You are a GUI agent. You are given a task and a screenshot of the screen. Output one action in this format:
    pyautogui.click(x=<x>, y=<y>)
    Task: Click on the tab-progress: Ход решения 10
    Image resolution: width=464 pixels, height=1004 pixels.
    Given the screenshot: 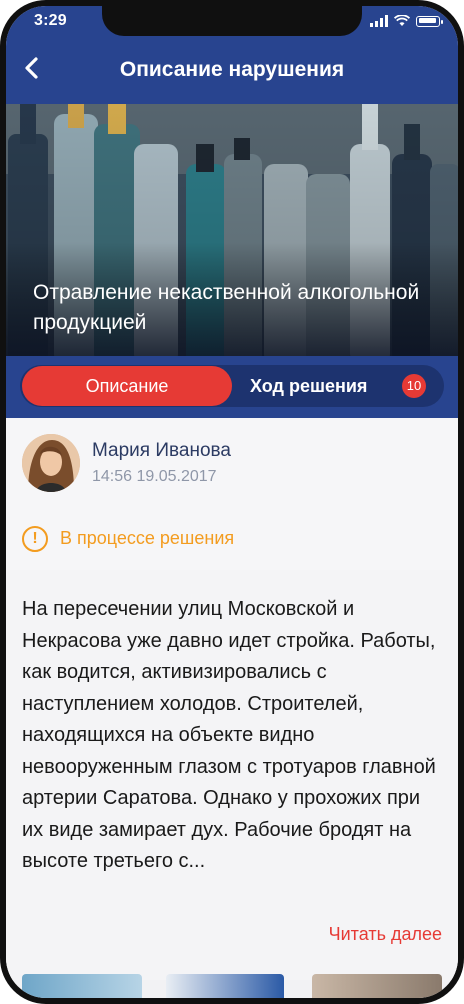 What is the action you would take?
    pyautogui.click(x=341, y=386)
    